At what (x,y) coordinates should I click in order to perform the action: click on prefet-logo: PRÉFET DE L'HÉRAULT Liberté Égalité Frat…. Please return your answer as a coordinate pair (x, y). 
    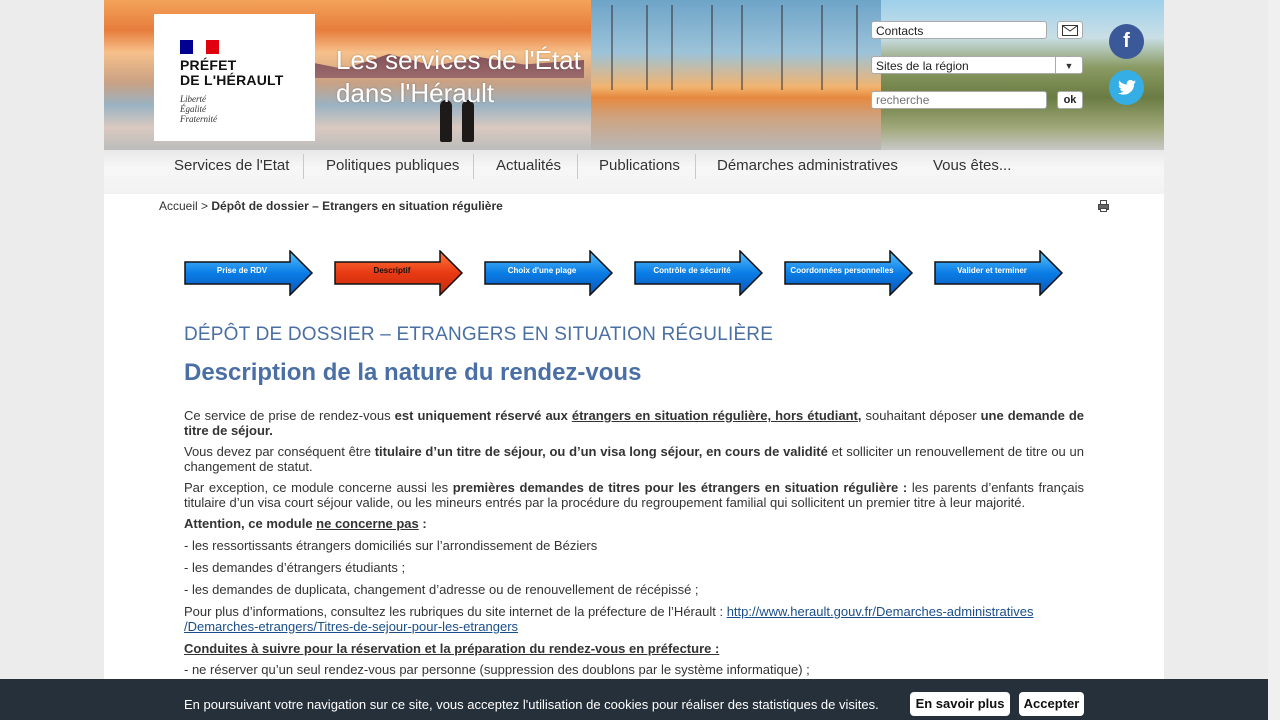
    Looking at the image, I should click on (234, 77).